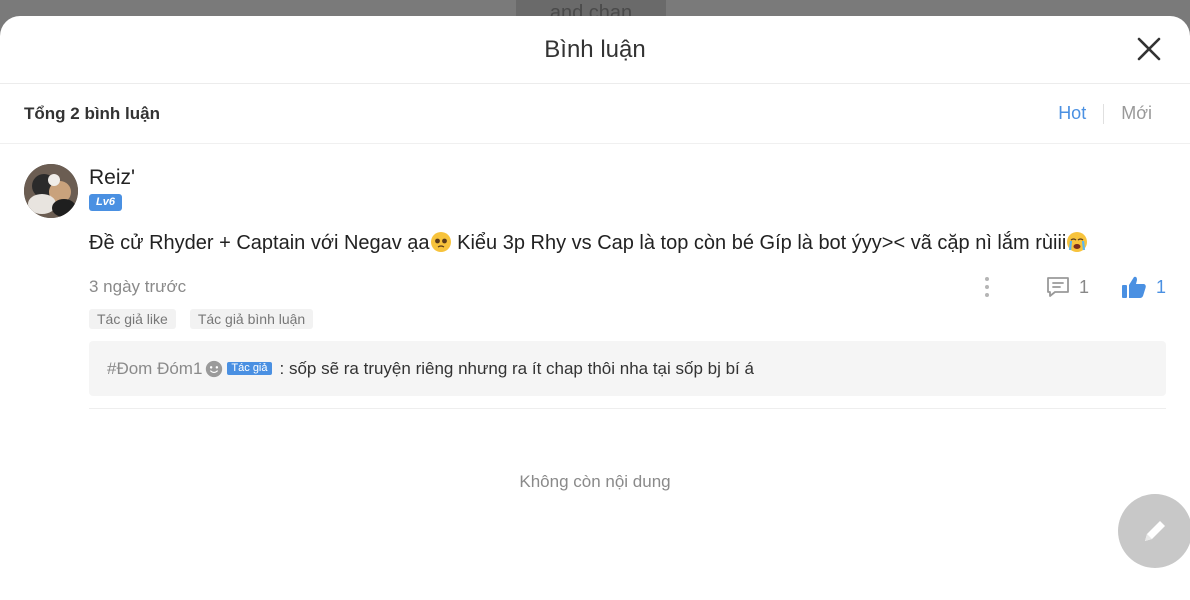 The width and height of the screenshot is (1190, 600). I want to click on smile-emoji-icon, so click(214, 368).